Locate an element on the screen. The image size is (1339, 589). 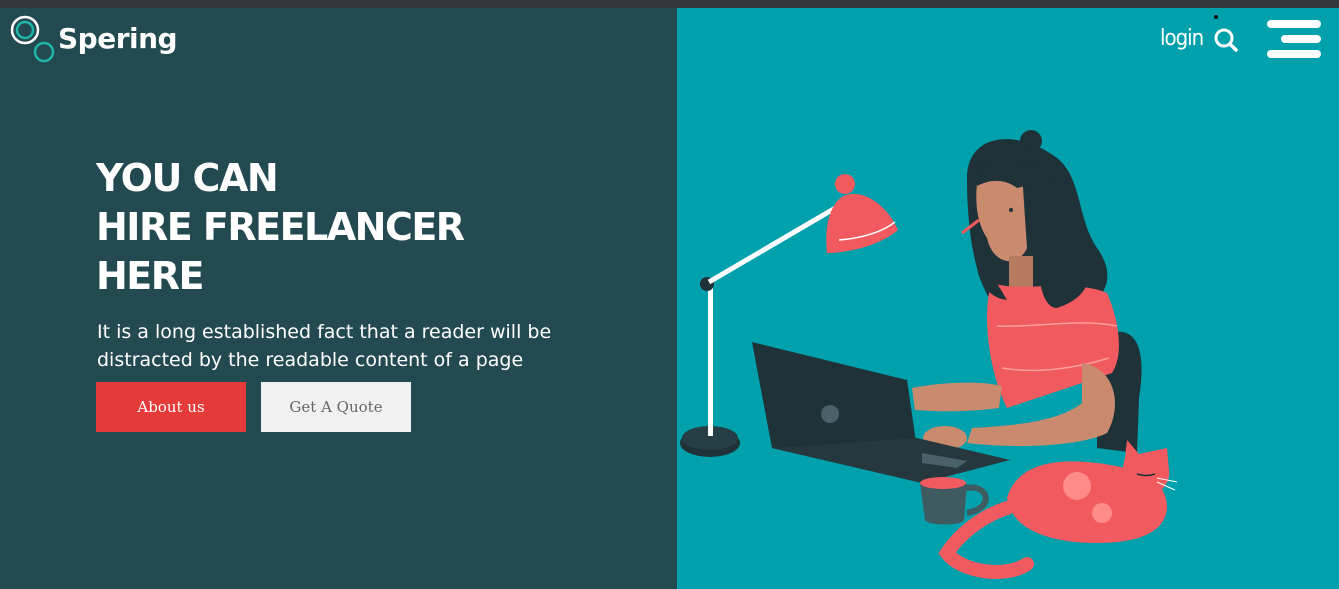
about-us-button: About us is located at coordinates (171, 407).